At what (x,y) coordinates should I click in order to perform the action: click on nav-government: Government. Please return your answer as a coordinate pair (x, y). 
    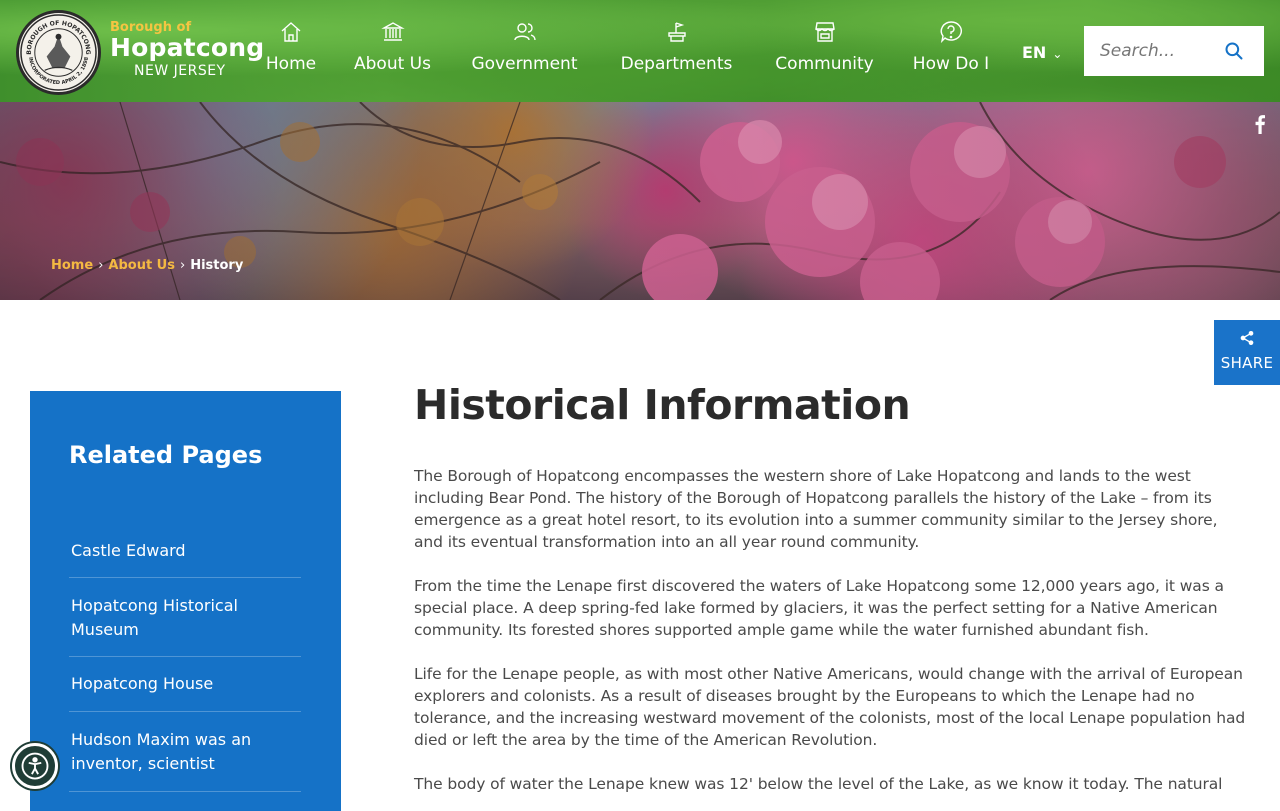
    Looking at the image, I should click on (524, 47).